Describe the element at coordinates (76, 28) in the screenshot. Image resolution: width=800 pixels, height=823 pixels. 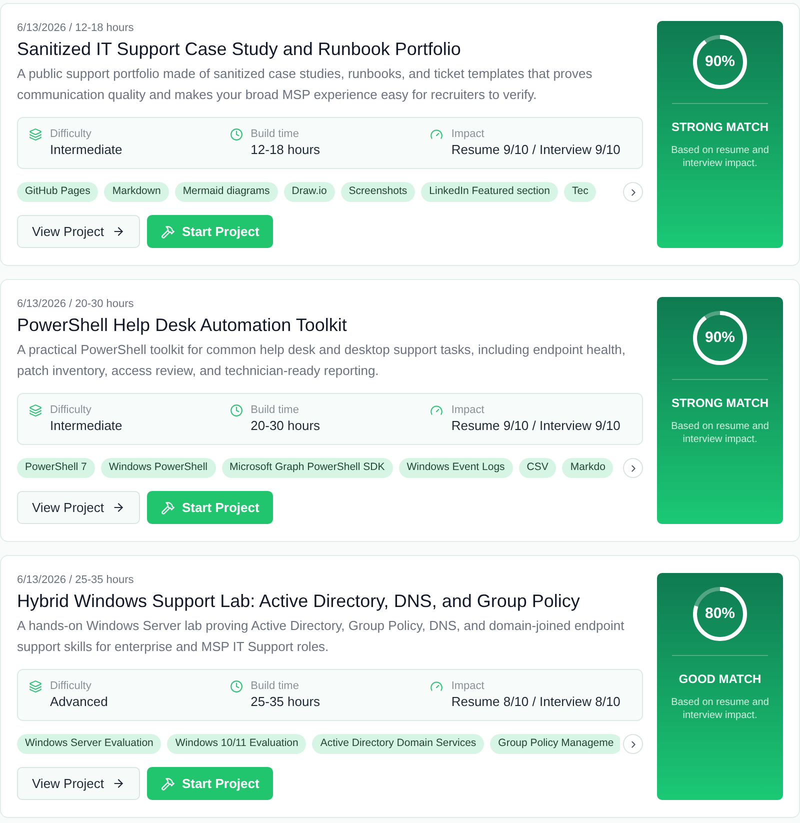
I see `project-meta: 6/13/2026 / 12-18 hours` at that location.